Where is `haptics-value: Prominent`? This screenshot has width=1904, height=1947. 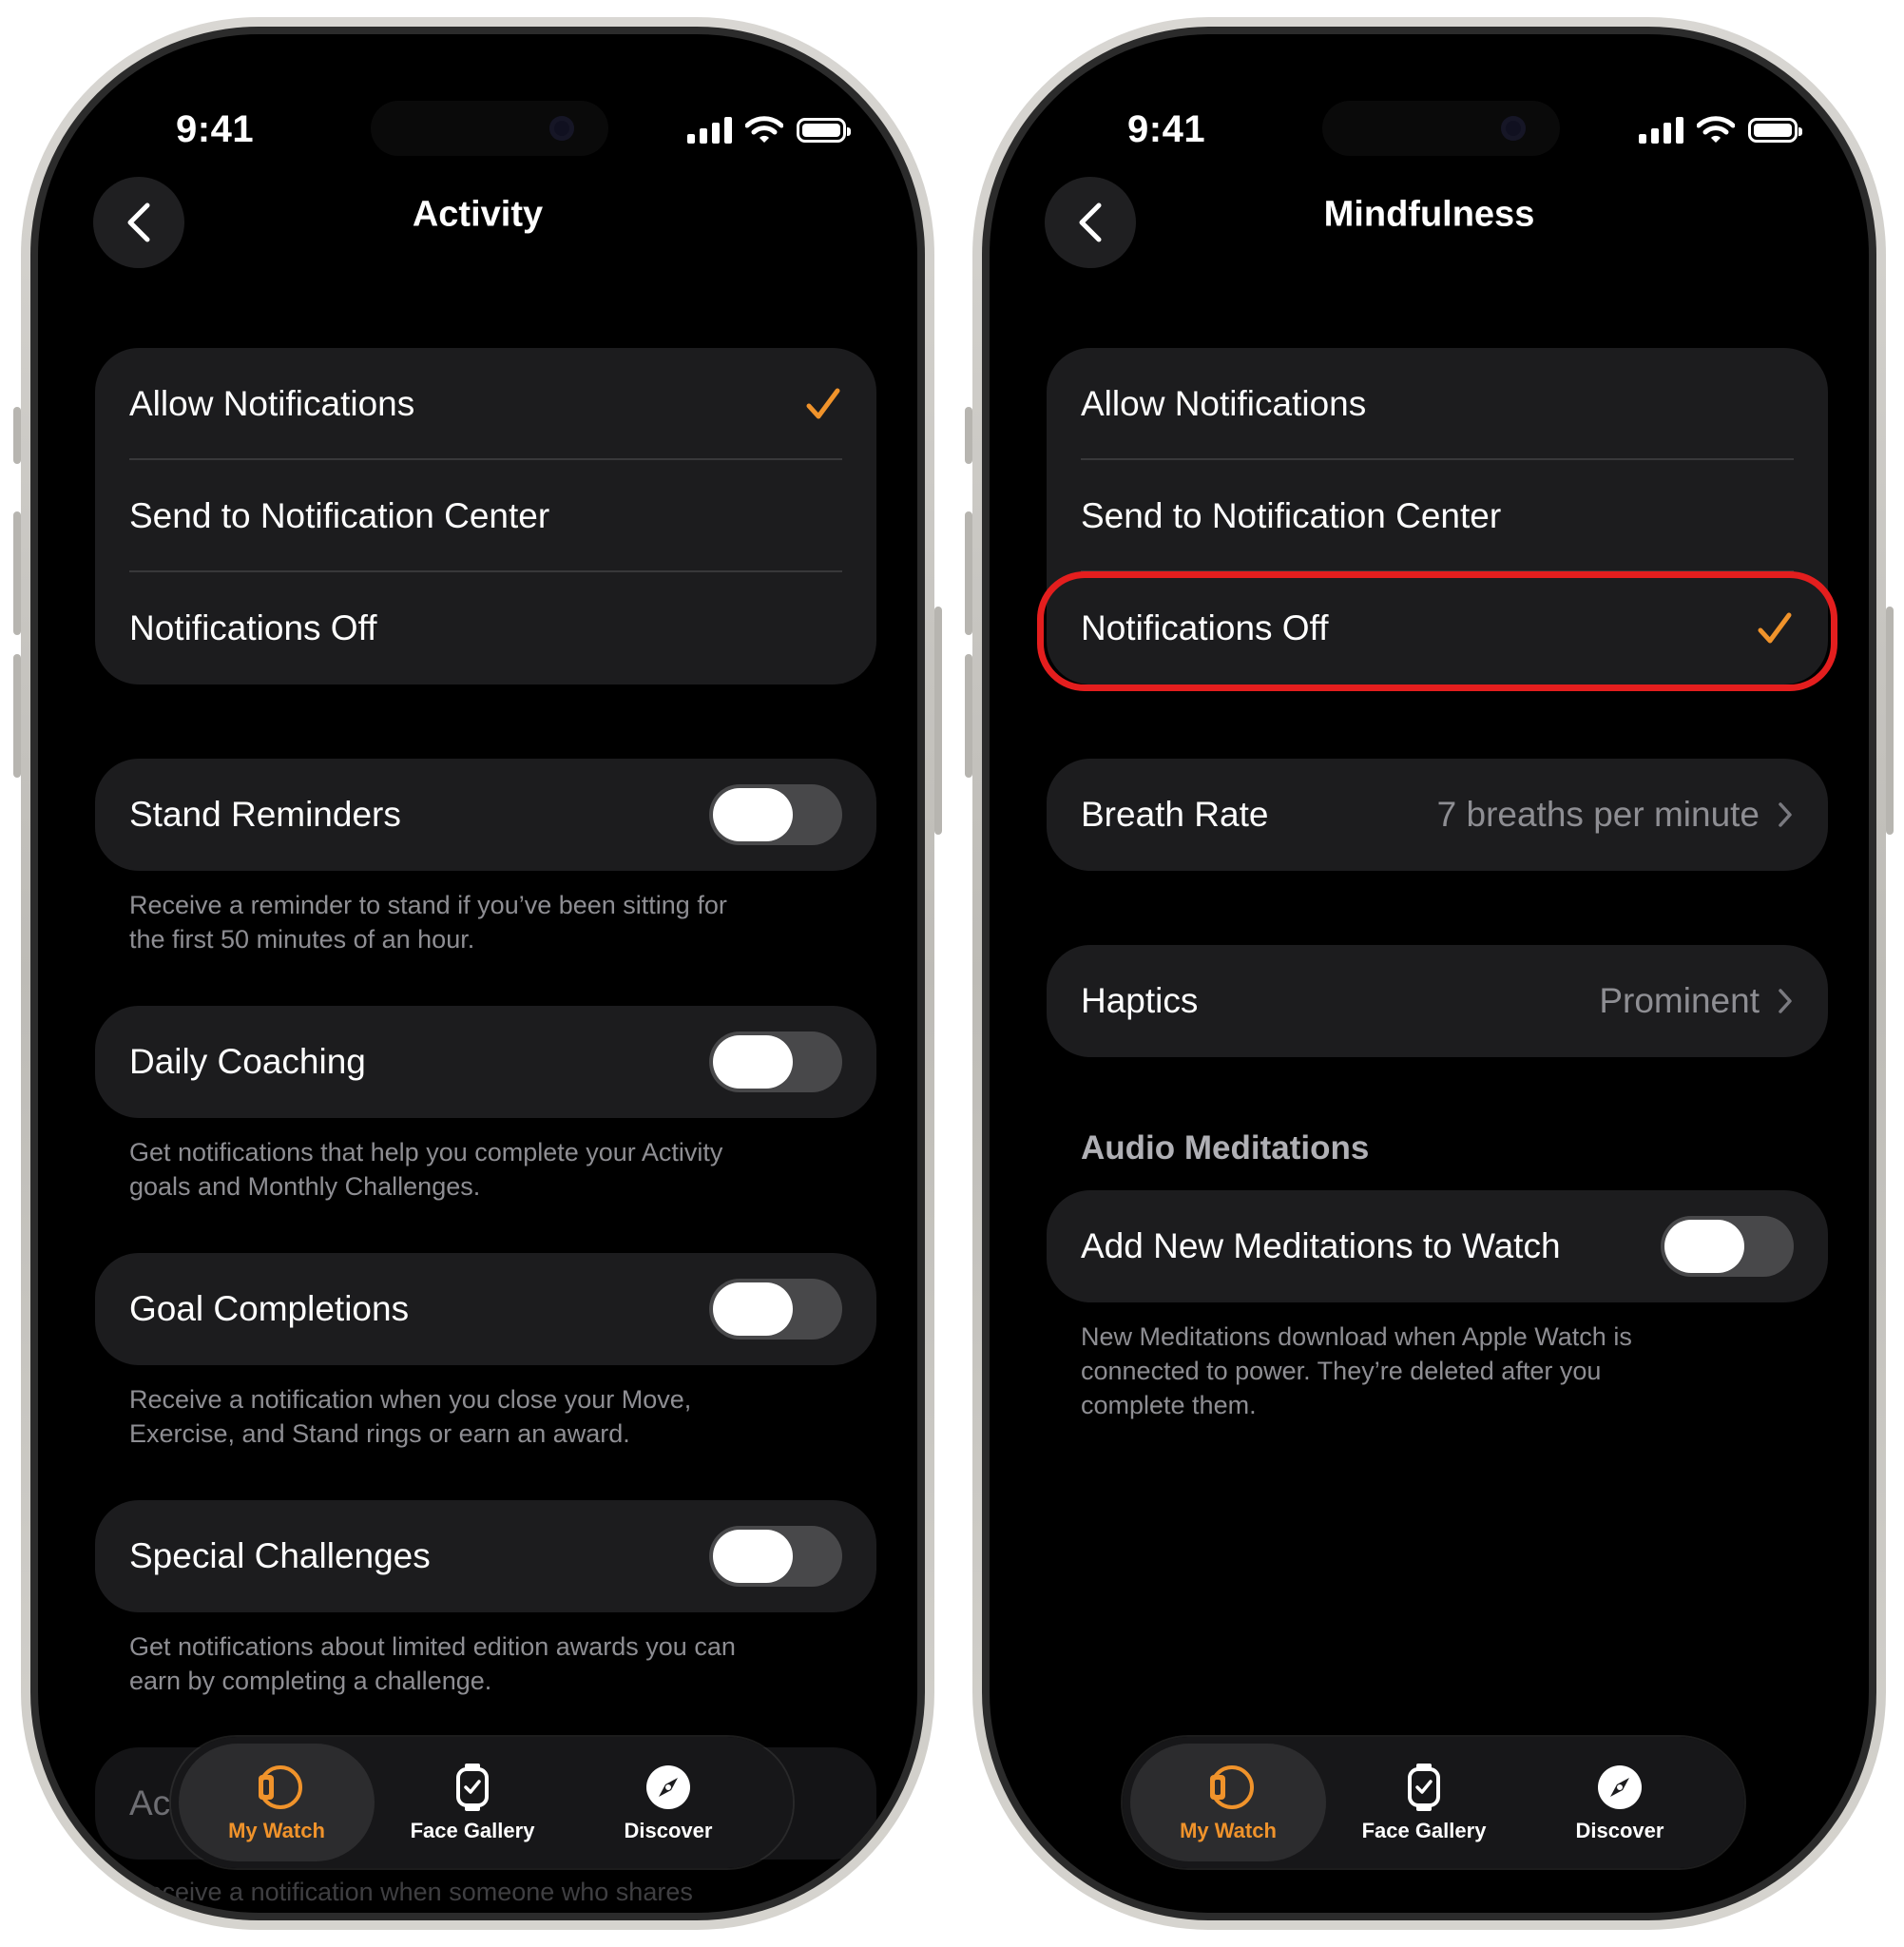
haptics-value: Prominent is located at coordinates (1679, 1000).